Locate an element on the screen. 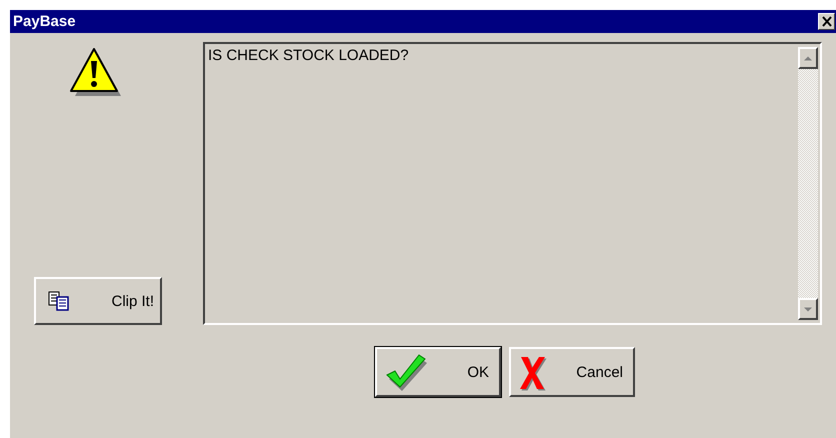  down-arrow-icon is located at coordinates (808, 309).